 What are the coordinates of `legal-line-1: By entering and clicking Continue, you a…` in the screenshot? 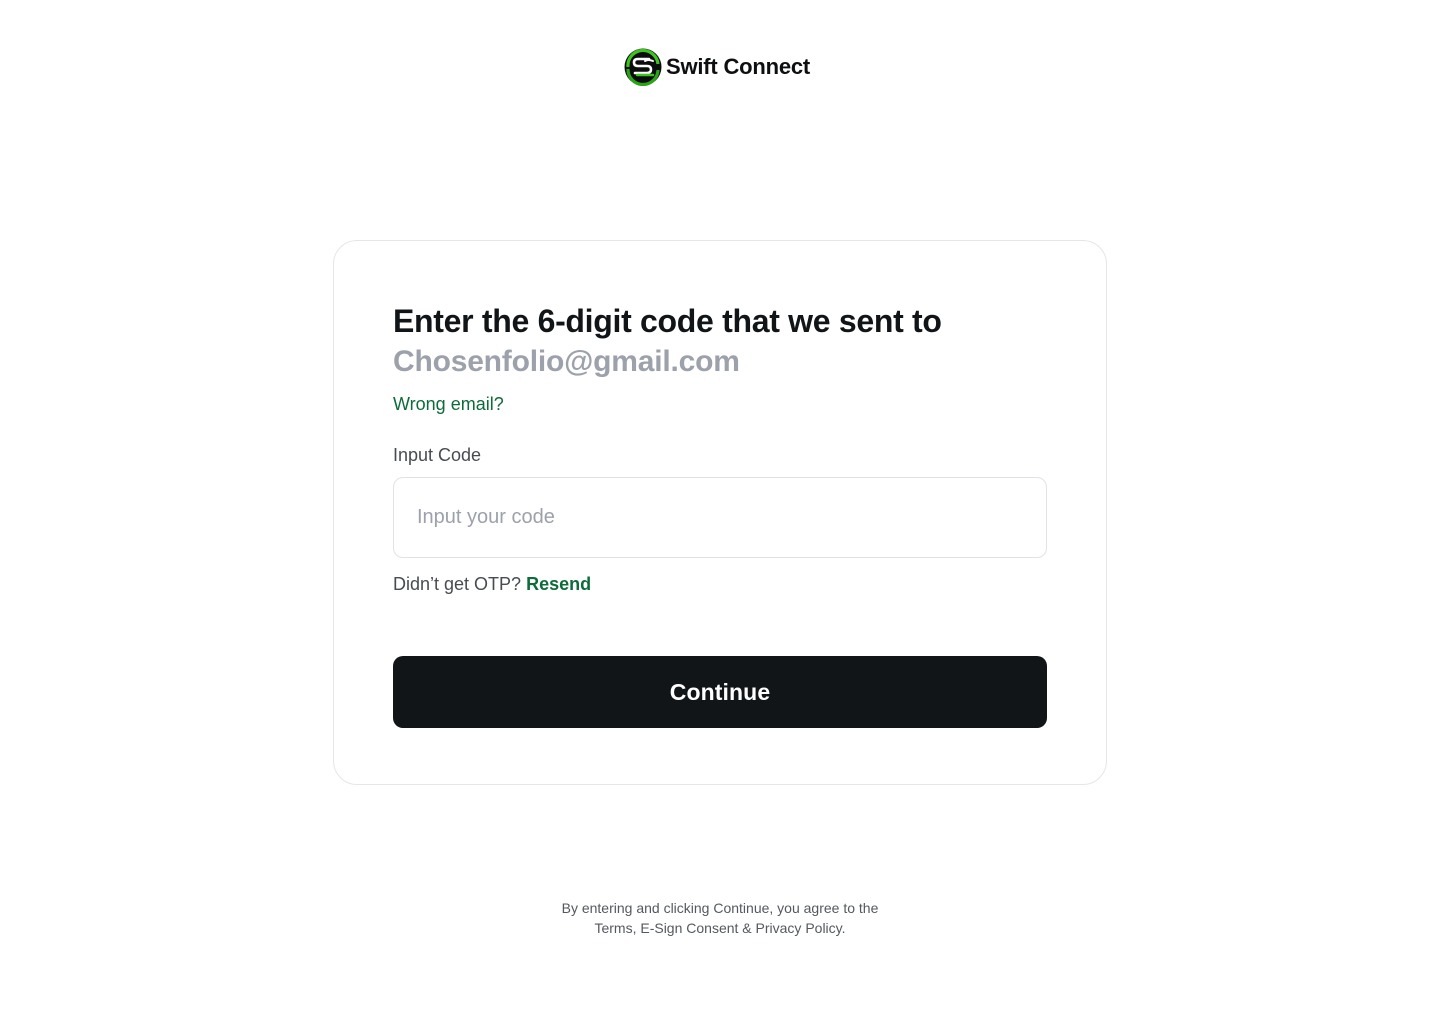 It's located at (720, 908).